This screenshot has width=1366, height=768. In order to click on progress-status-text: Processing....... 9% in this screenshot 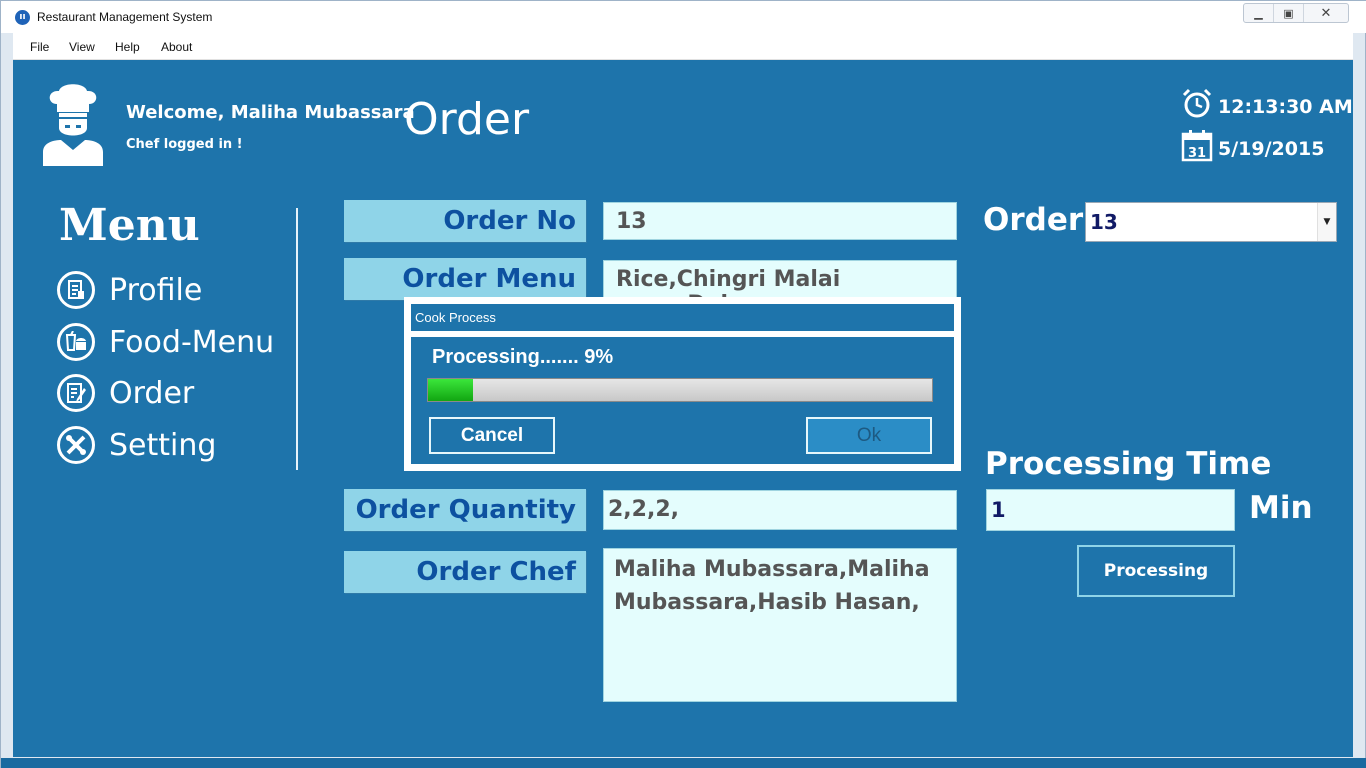, I will do `click(523, 357)`.